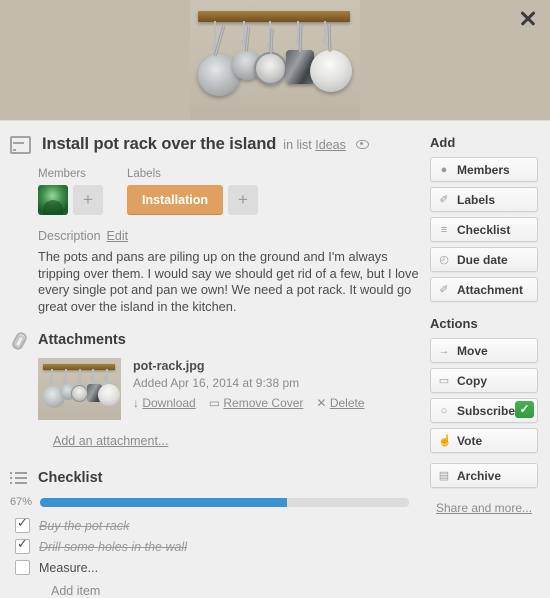 The image size is (550, 598). I want to click on attachment-actions: ↓ Download ▭ Remove Cover ✕ Delete, so click(255, 403).